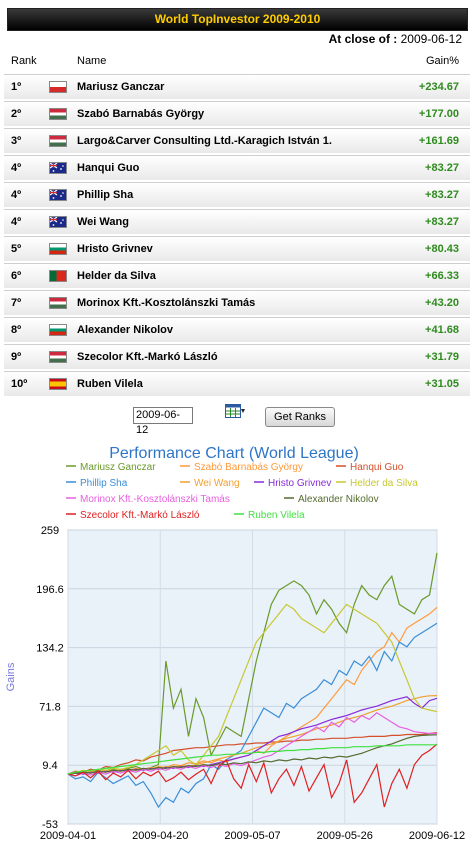 The image size is (474, 844). What do you see at coordinates (163, 421) in the screenshot?
I see `date-input: 2009-06-12` at bounding box center [163, 421].